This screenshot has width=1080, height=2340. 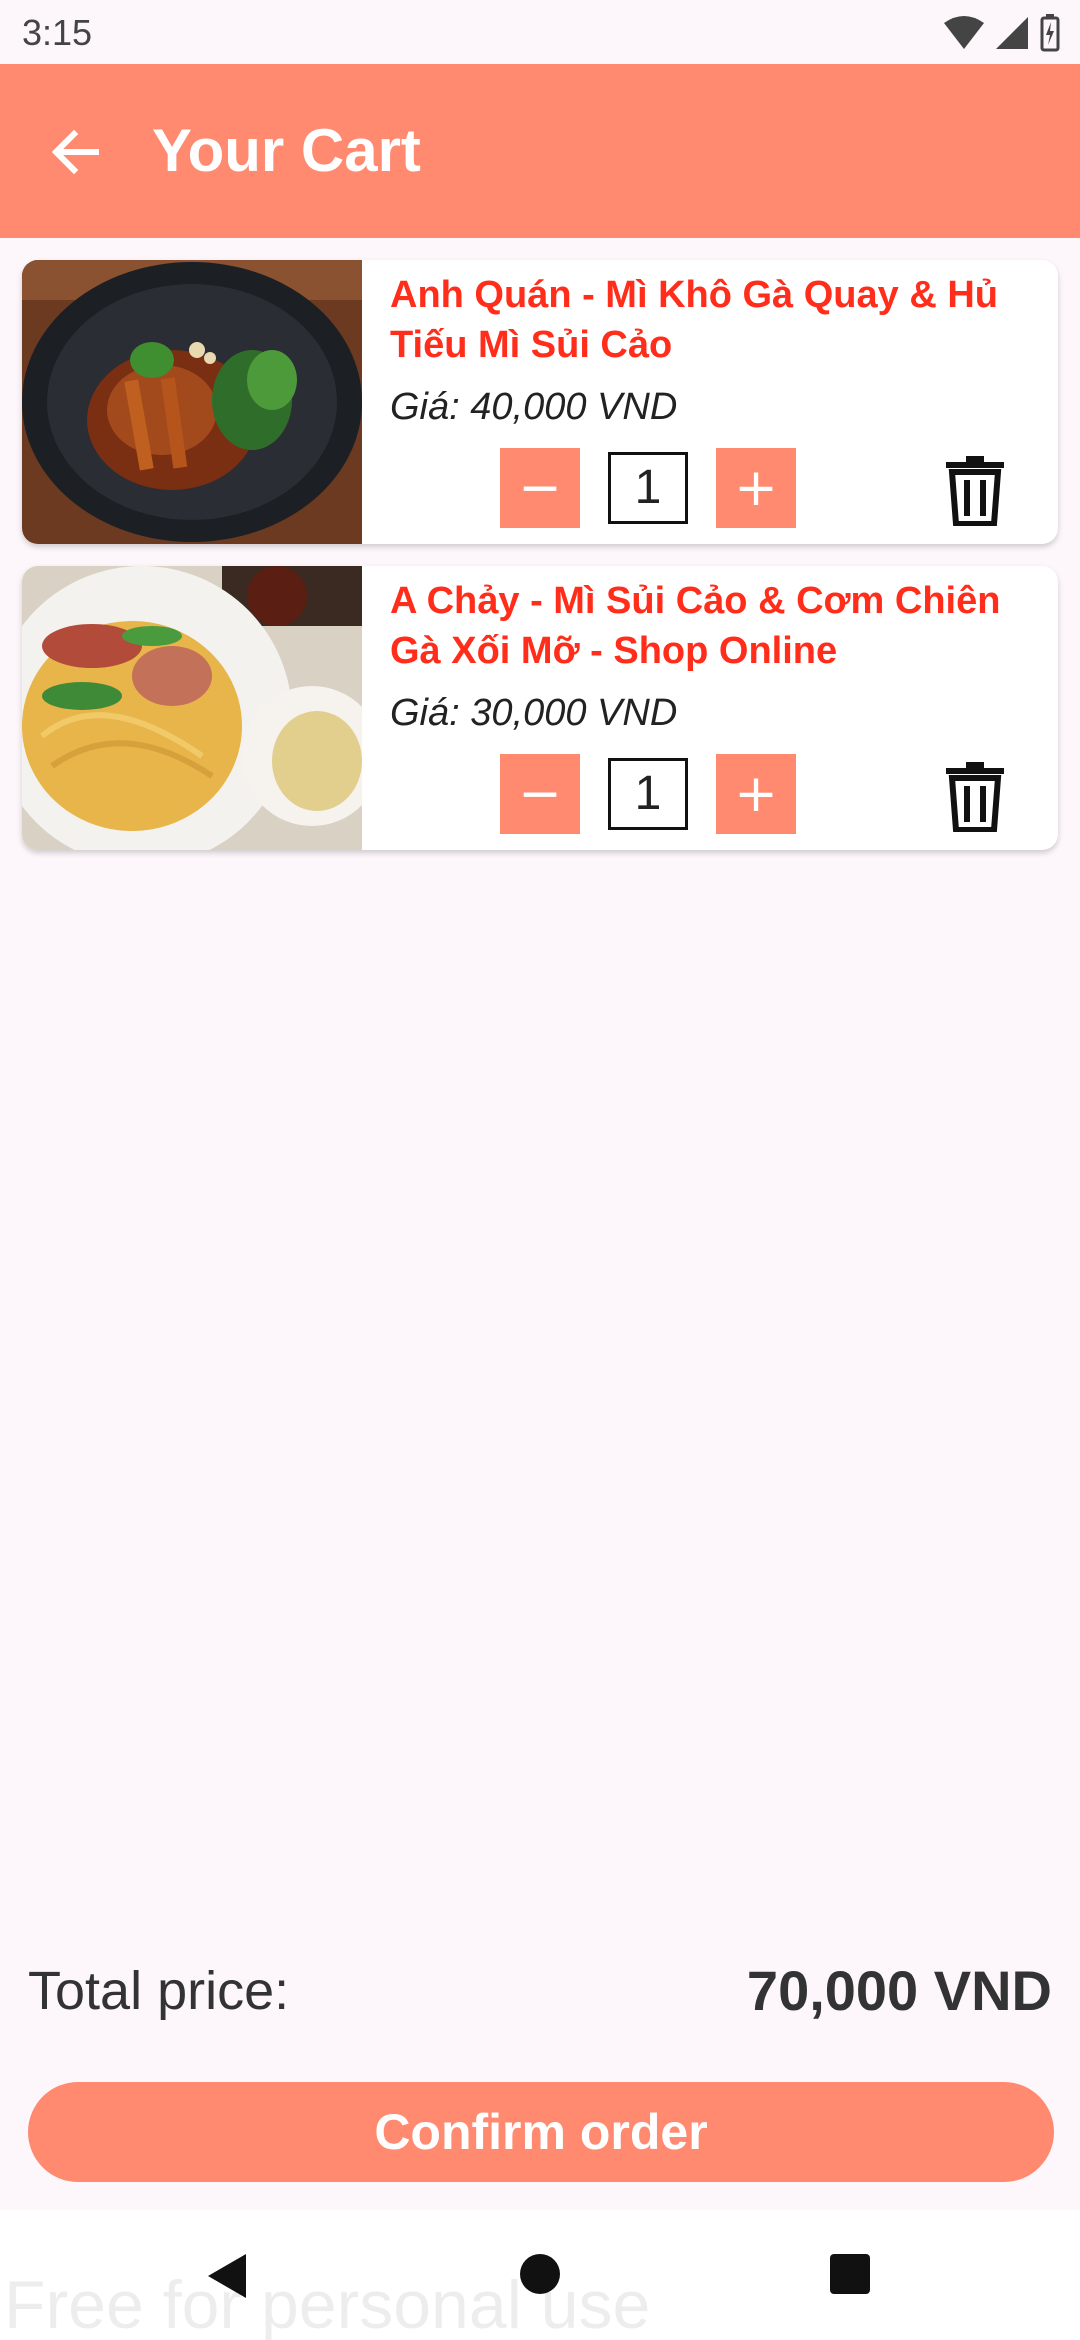 What do you see at coordinates (327, 2303) in the screenshot?
I see `watermark: Free for personal use` at bounding box center [327, 2303].